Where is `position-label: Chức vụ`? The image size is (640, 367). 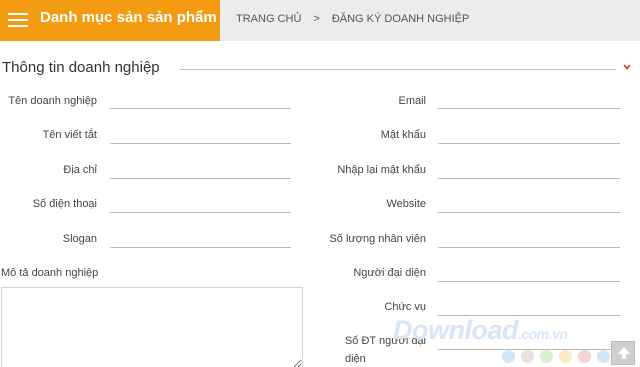 position-label: Chức vụ is located at coordinates (405, 307).